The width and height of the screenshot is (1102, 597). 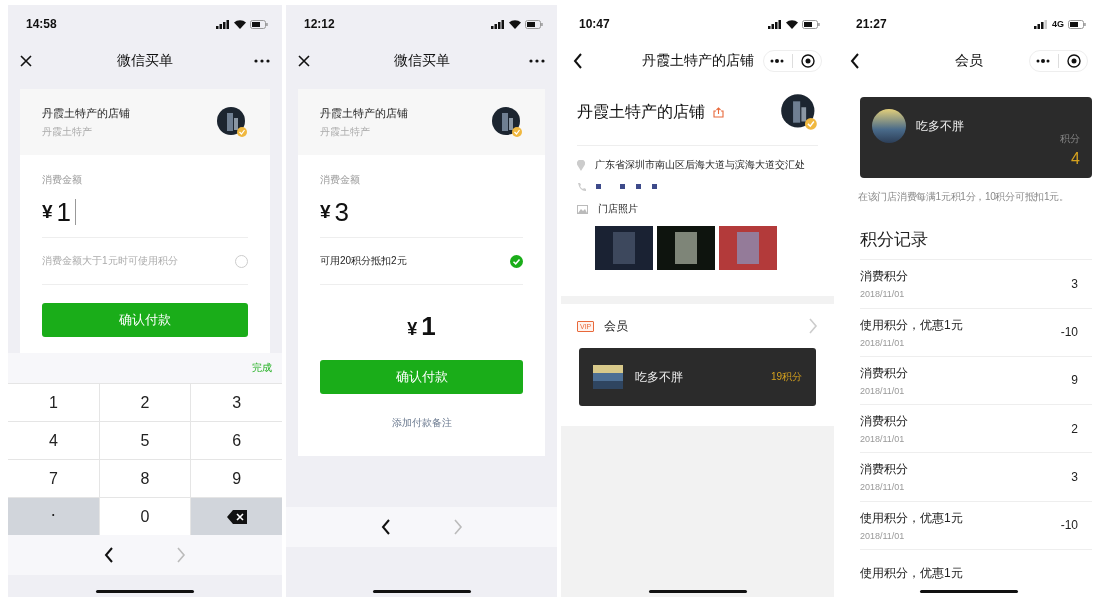 What do you see at coordinates (616, 326) in the screenshot?
I see `member-section-title: 会员` at bounding box center [616, 326].